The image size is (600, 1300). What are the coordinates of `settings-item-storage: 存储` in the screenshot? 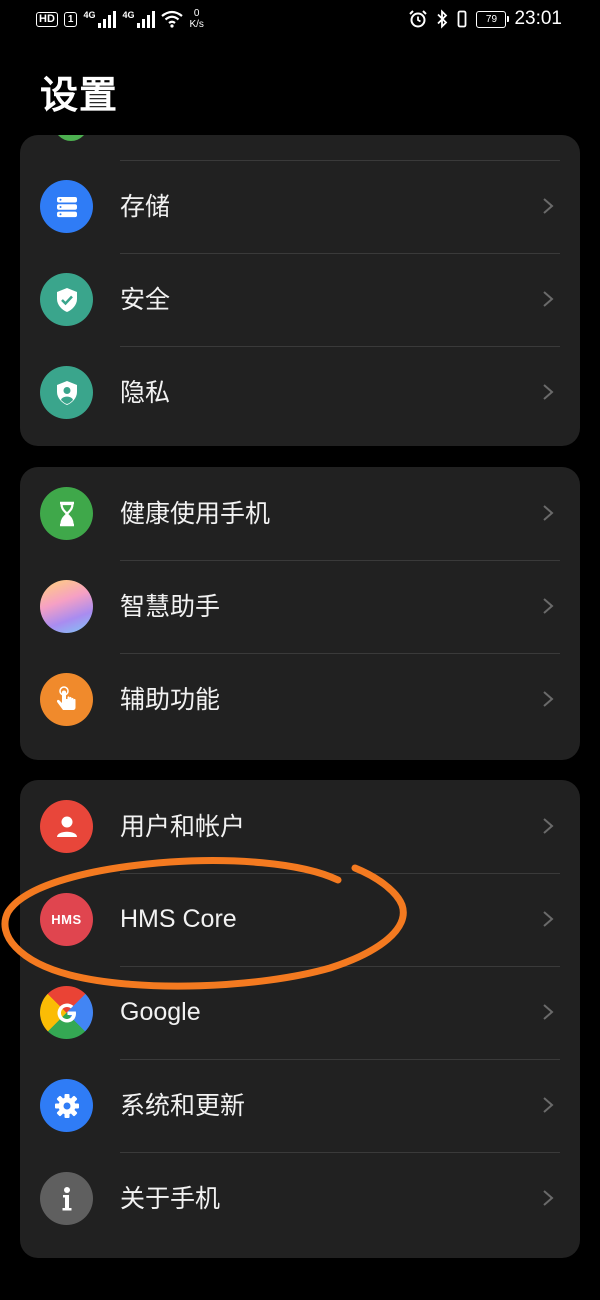 It's located at (300, 206).